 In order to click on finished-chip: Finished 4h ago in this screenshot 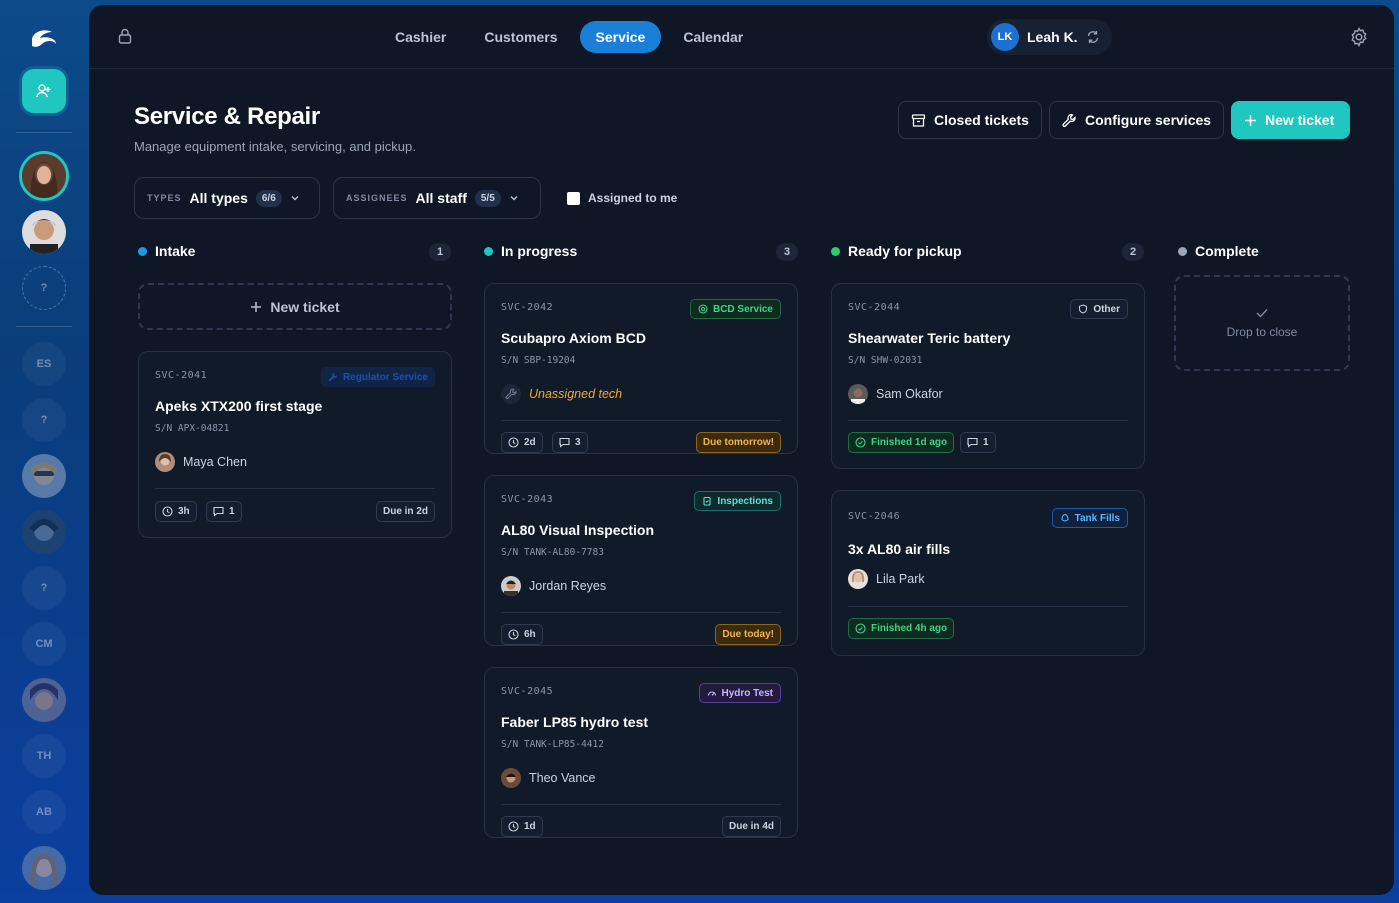, I will do `click(901, 628)`.